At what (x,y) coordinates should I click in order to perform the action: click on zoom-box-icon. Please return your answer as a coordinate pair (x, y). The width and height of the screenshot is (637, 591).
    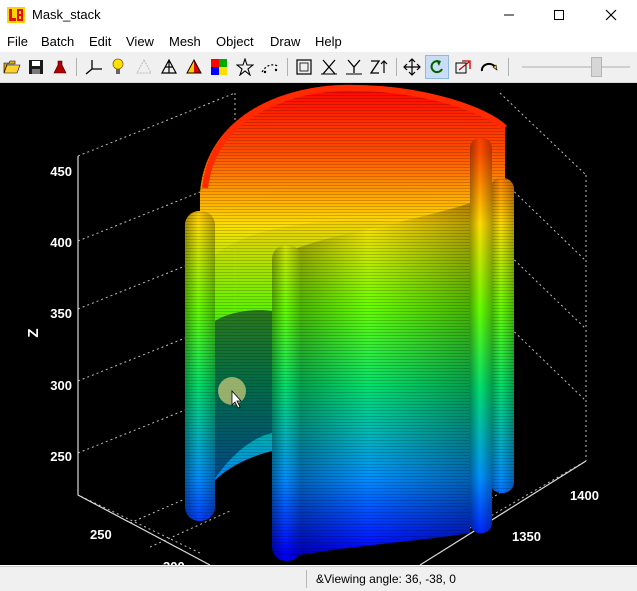
    Looking at the image, I should click on (463, 67).